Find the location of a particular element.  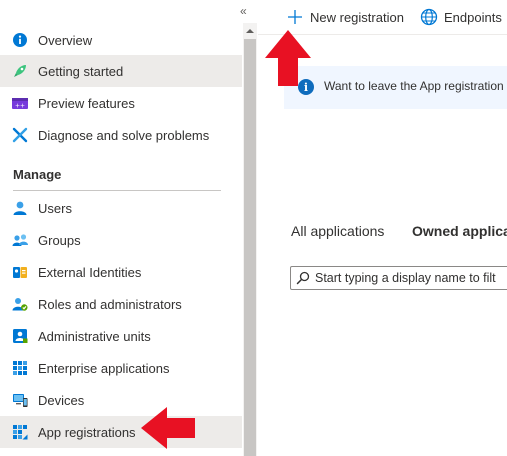

sidebar-item-getting-started: Getting started is located at coordinates (121, 71).